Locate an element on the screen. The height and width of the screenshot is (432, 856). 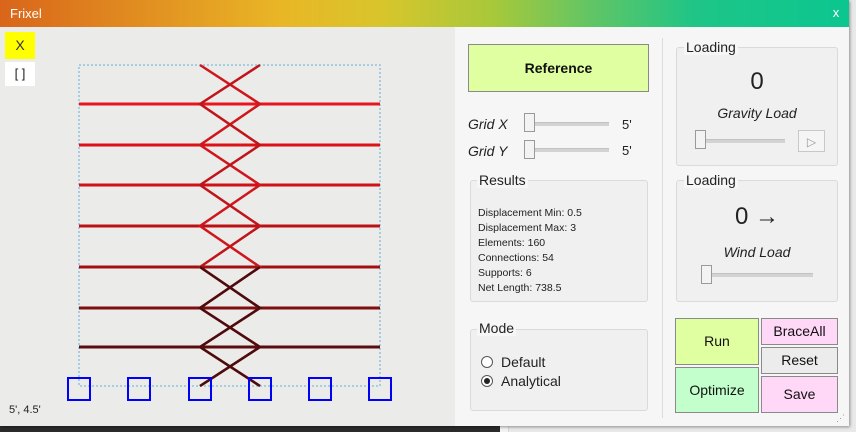
mode-option-label: Default is located at coordinates (523, 362).